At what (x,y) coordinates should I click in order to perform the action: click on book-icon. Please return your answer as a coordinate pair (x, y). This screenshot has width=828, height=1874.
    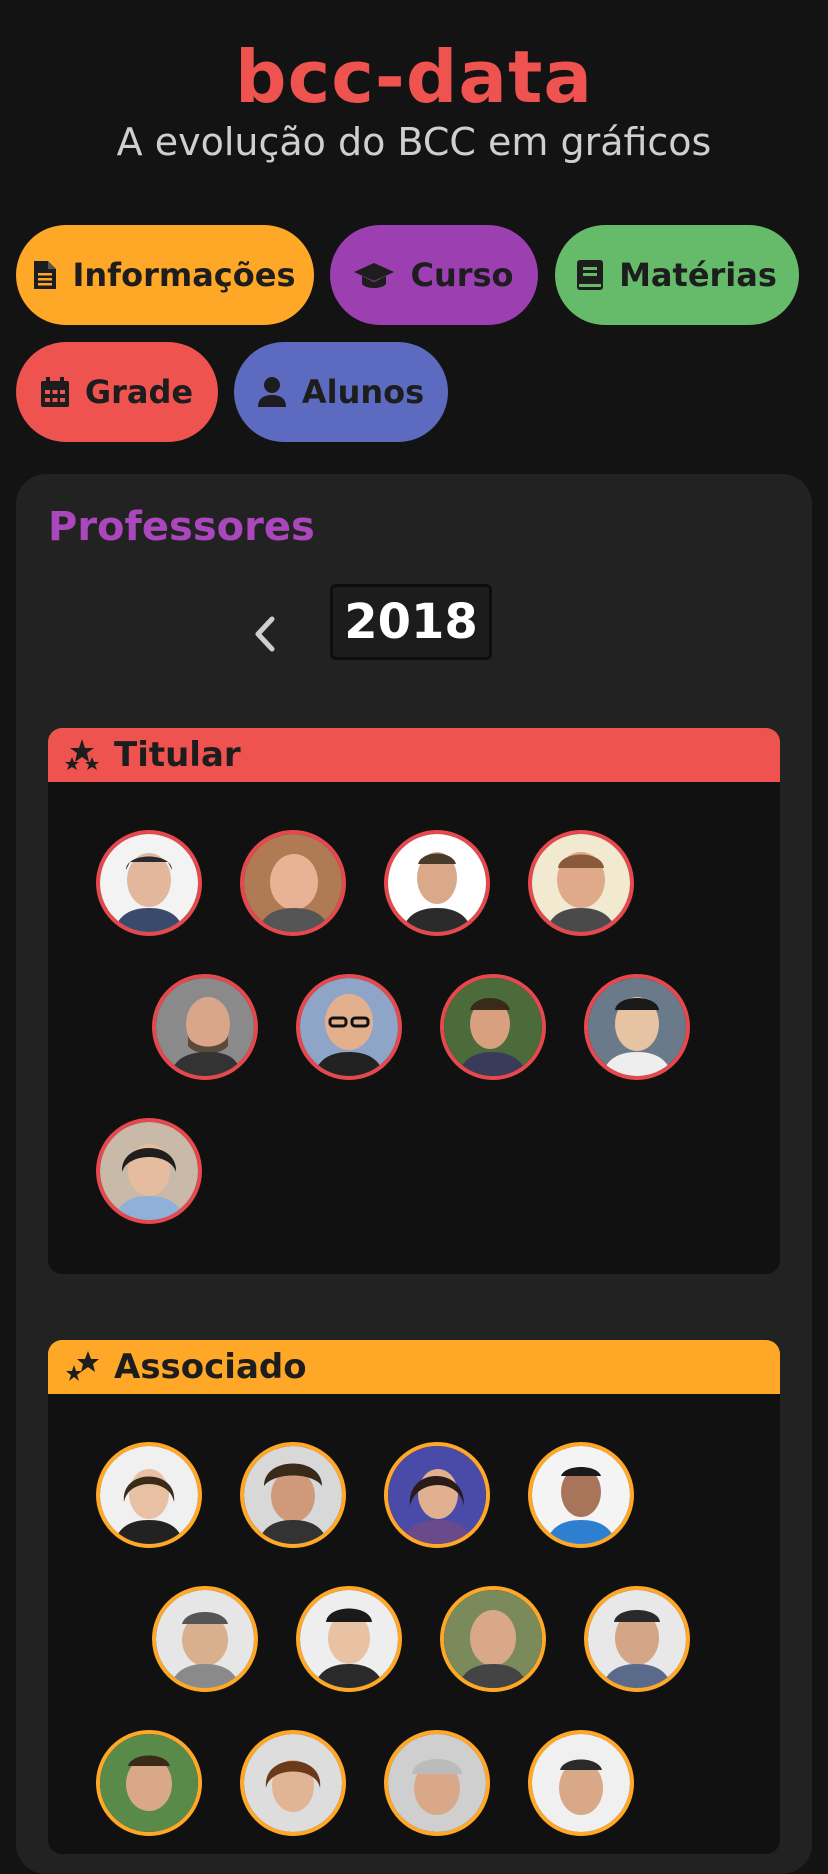
    Looking at the image, I should click on (590, 275).